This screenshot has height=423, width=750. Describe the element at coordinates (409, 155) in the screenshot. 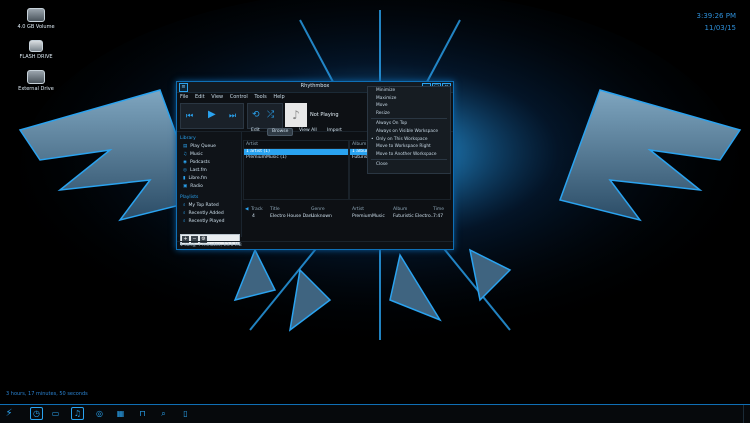

I see `menu-item-move-another-workspace: Move to Another Workspace` at that location.